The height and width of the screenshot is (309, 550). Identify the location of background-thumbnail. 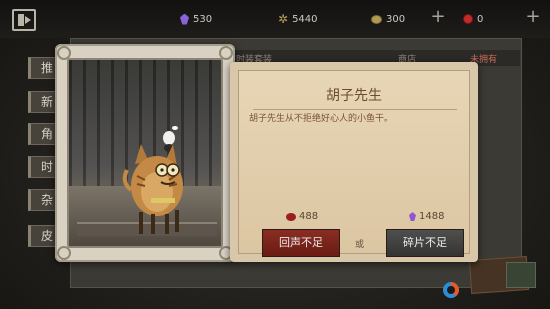
(521, 275).